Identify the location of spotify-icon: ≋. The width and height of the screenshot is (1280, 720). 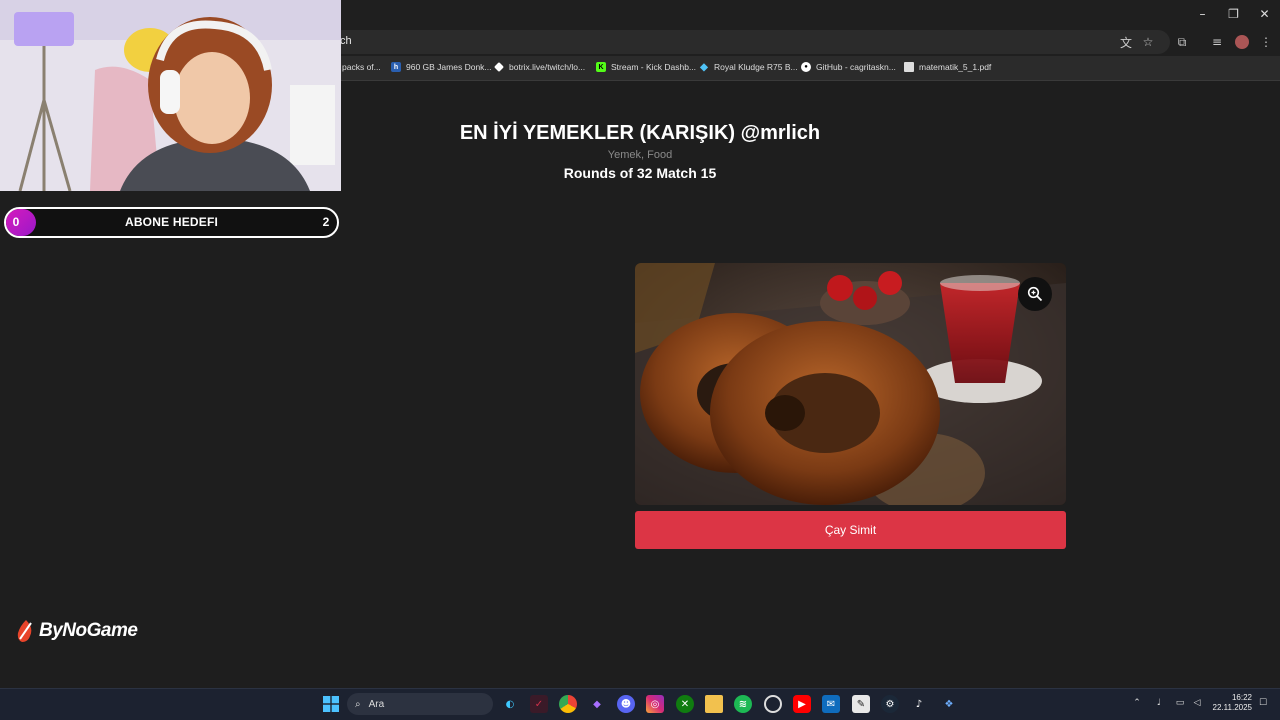
(743, 704).